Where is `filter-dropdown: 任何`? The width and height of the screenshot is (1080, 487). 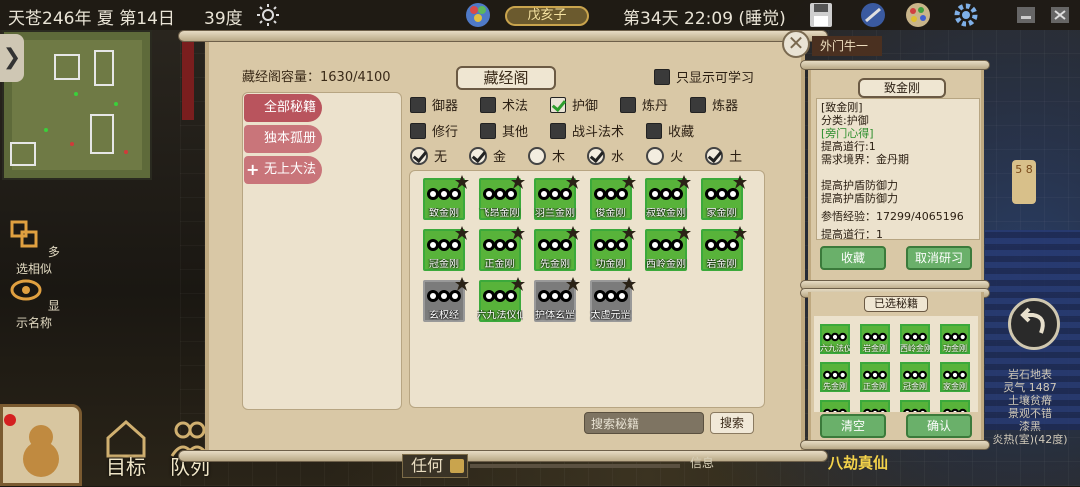 filter-dropdown: 任何 is located at coordinates (435, 466).